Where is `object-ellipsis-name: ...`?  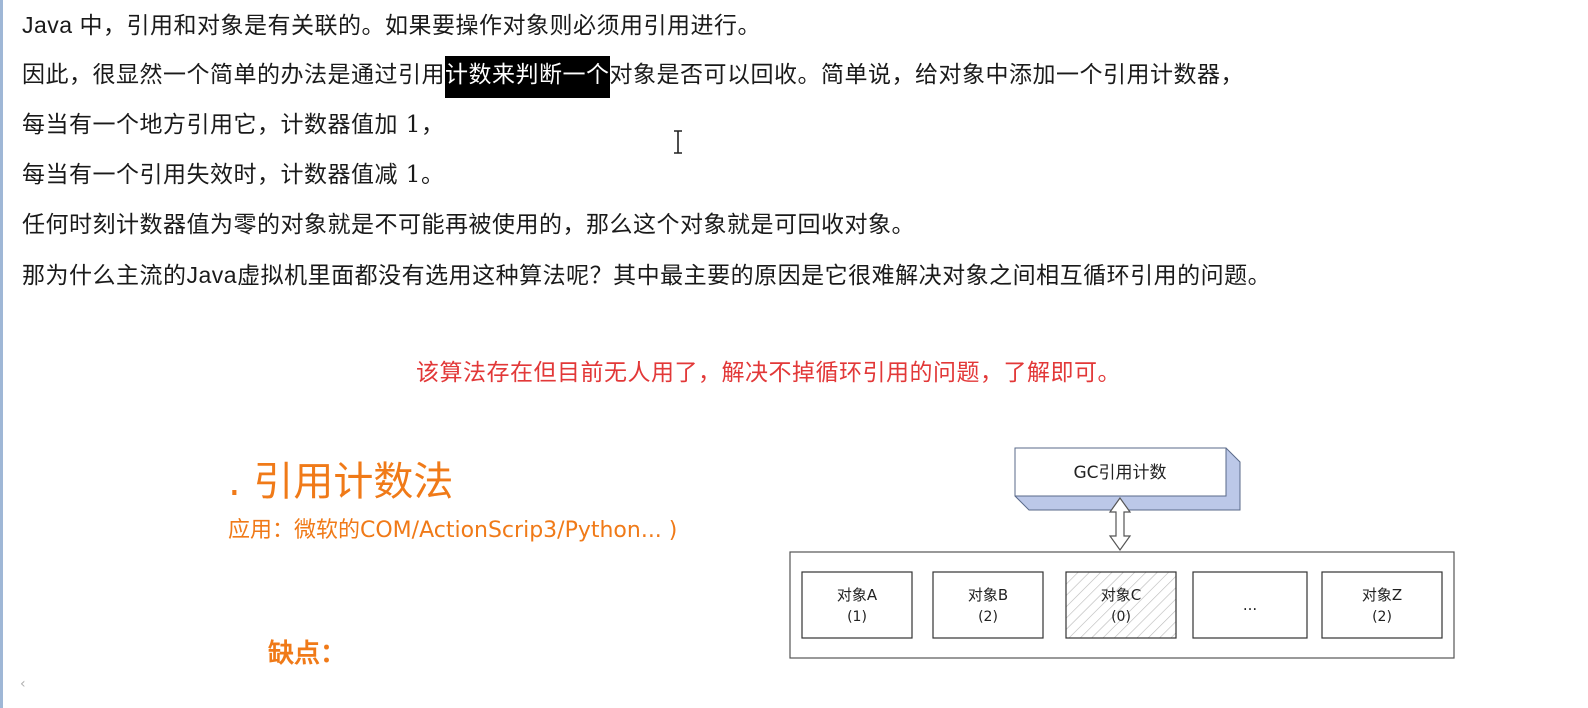 object-ellipsis-name: ... is located at coordinates (1250, 605).